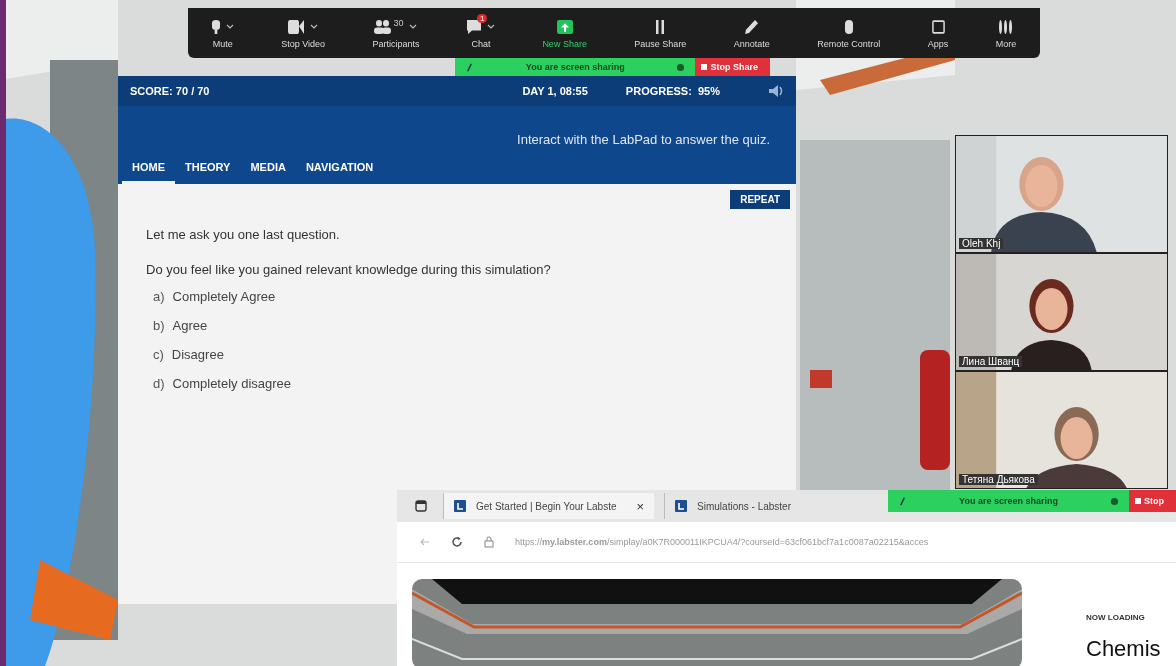 This screenshot has height=666, width=1176. What do you see at coordinates (981, 243) in the screenshot?
I see `participant-name: Oleh Khj` at bounding box center [981, 243].